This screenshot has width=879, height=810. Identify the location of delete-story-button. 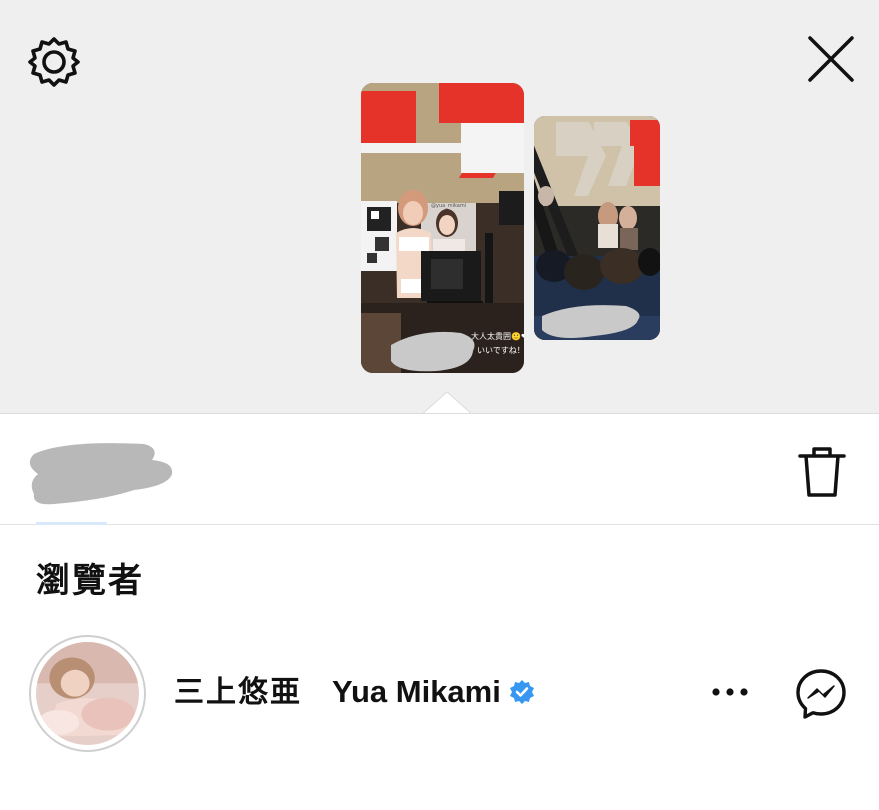
(822, 472).